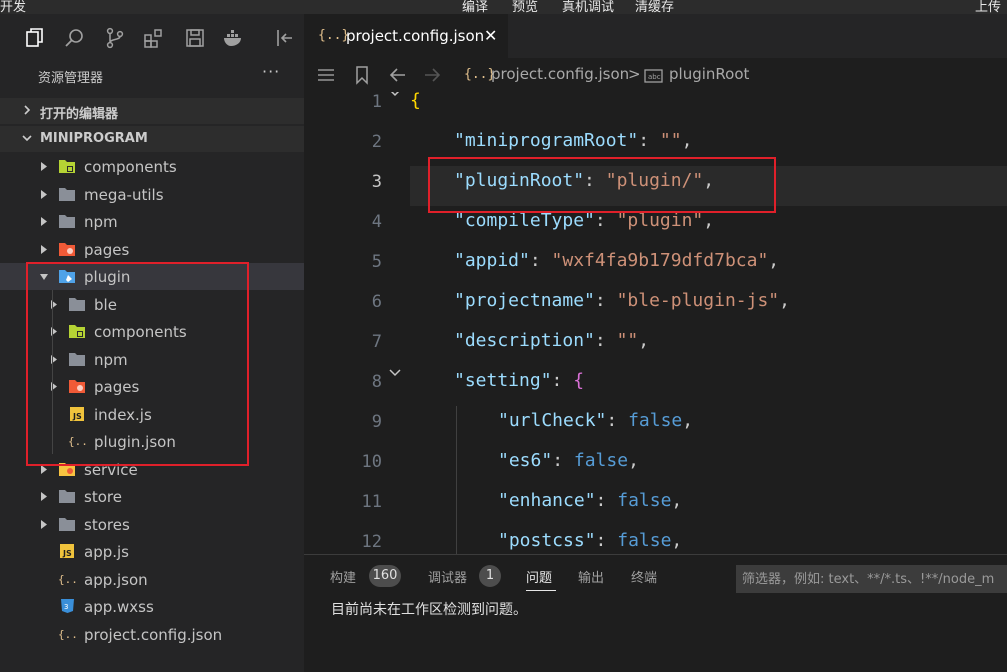  What do you see at coordinates (376, 422) in the screenshot?
I see `line-number: 9` at bounding box center [376, 422].